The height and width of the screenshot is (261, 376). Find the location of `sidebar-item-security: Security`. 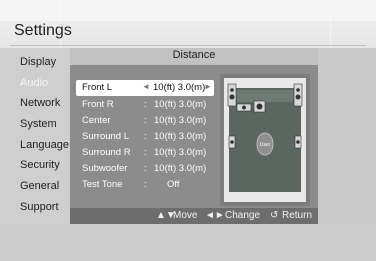

sidebar-item-security: Security is located at coordinates (40, 165).